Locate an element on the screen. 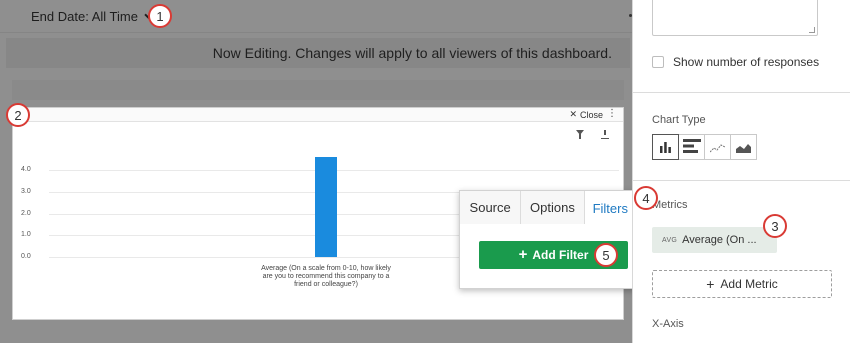 The width and height of the screenshot is (850, 343). line-chart-icon is located at coordinates (717, 148).